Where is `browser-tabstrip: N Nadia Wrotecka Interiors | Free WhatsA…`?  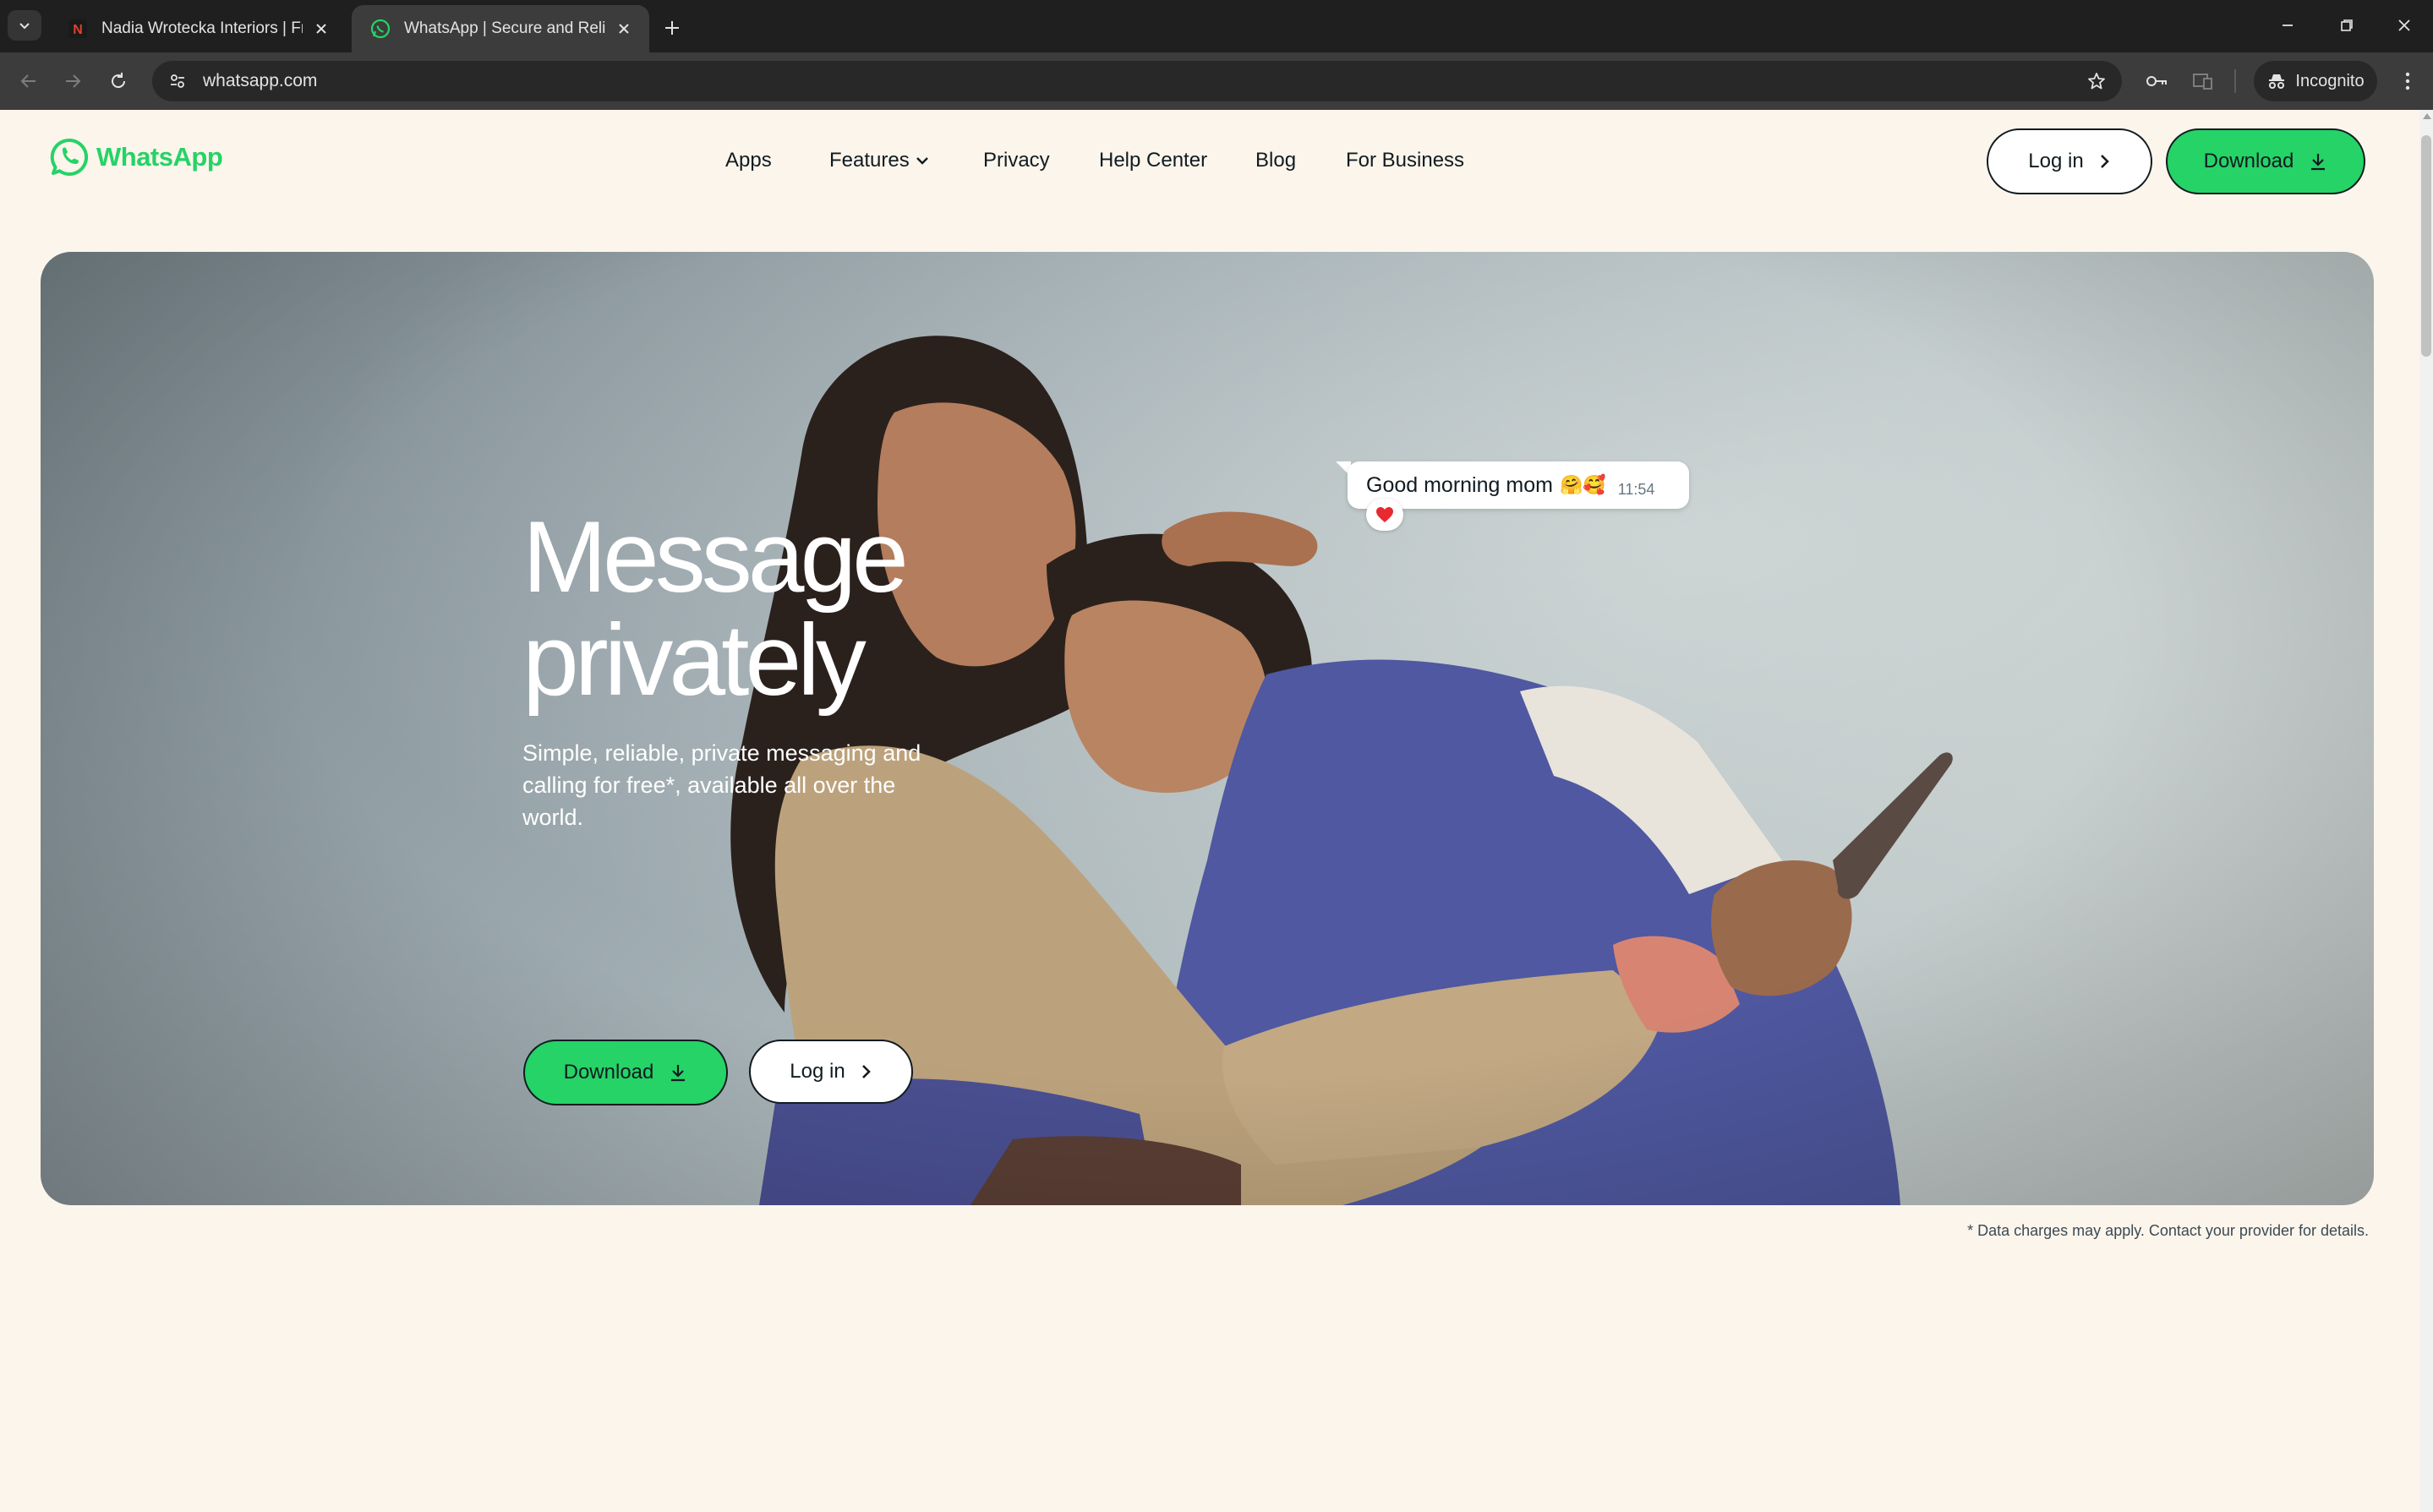
browser-tabstrip: N Nadia Wrotecka Interiors | Free WhatsA… is located at coordinates (1216, 26).